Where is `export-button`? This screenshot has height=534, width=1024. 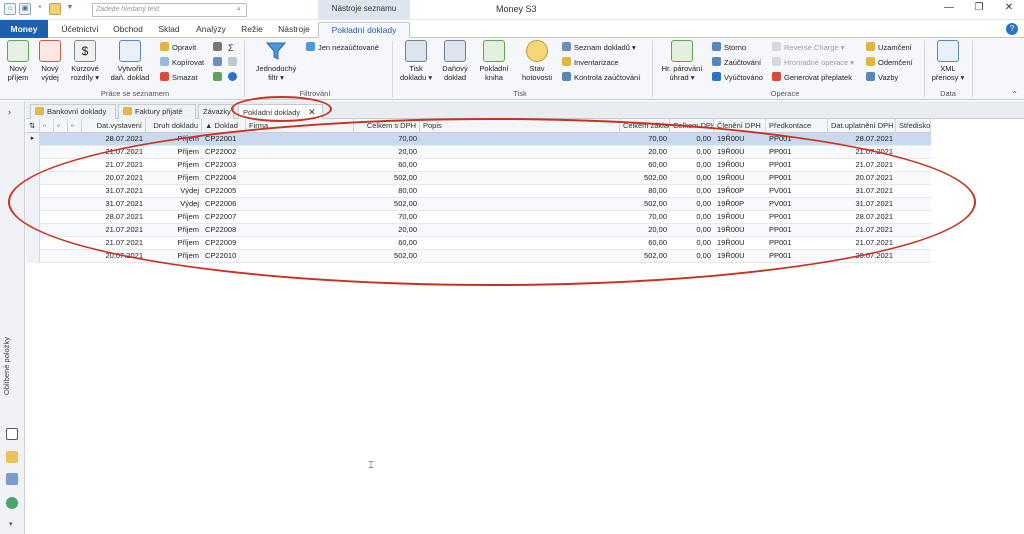
export-button is located at coordinates (219, 78).